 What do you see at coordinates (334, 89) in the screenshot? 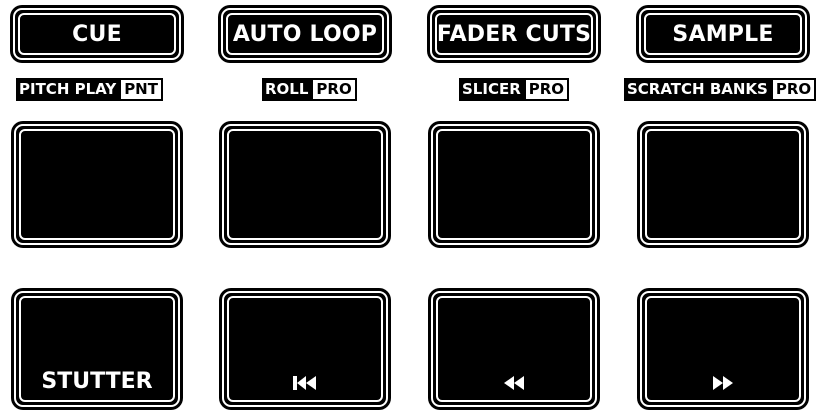
I see `roll-pro-tag: PRO` at bounding box center [334, 89].